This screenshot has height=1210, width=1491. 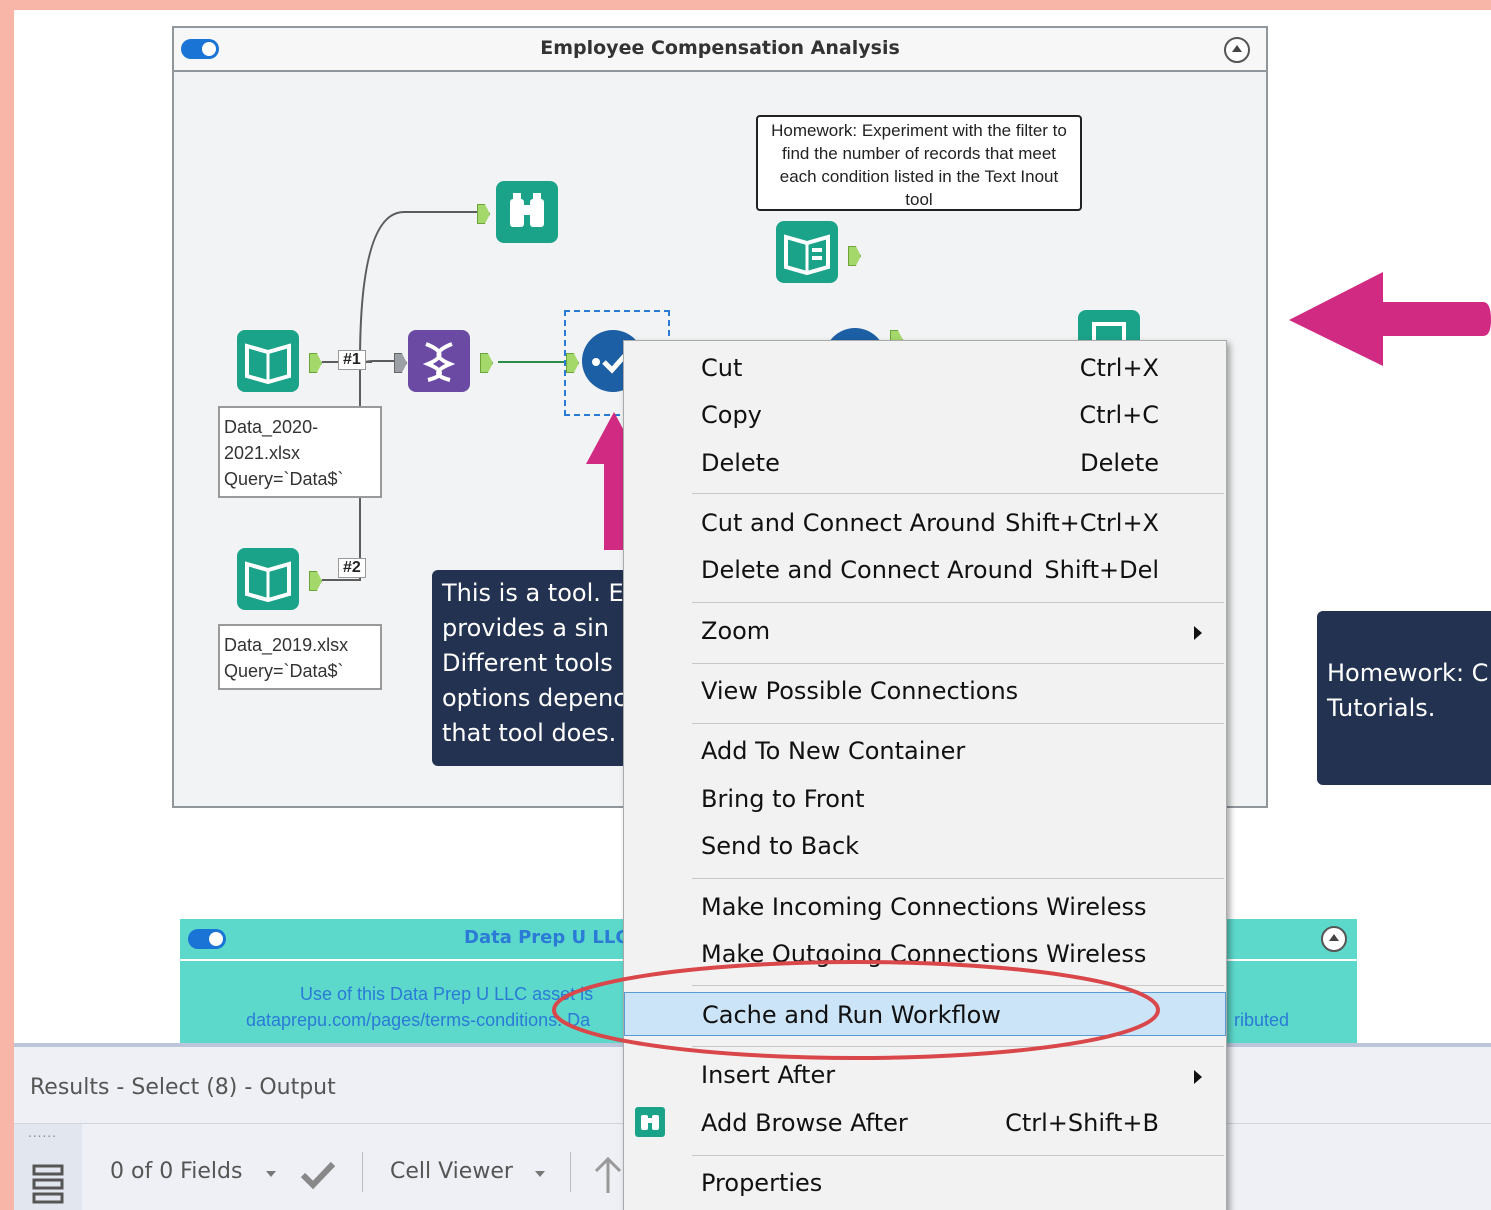 I want to click on left-arrow-annotation, so click(x=1390, y=319).